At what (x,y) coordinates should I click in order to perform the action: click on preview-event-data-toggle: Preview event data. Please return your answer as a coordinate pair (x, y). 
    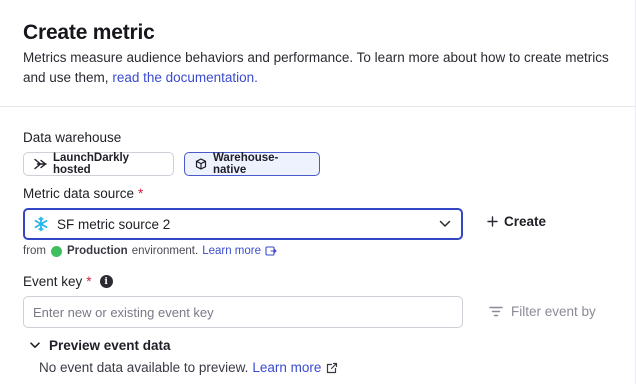
    Looking at the image, I should click on (100, 345).